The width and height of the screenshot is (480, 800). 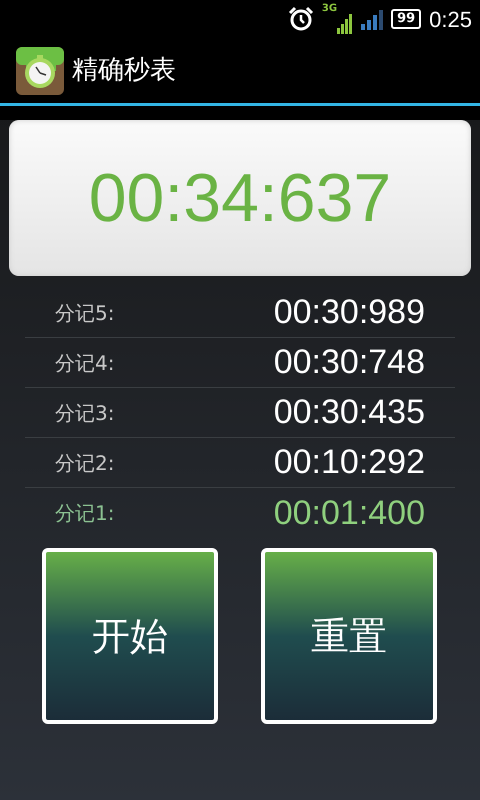 What do you see at coordinates (124, 70) in the screenshot?
I see `app-title: 精确秒表` at bounding box center [124, 70].